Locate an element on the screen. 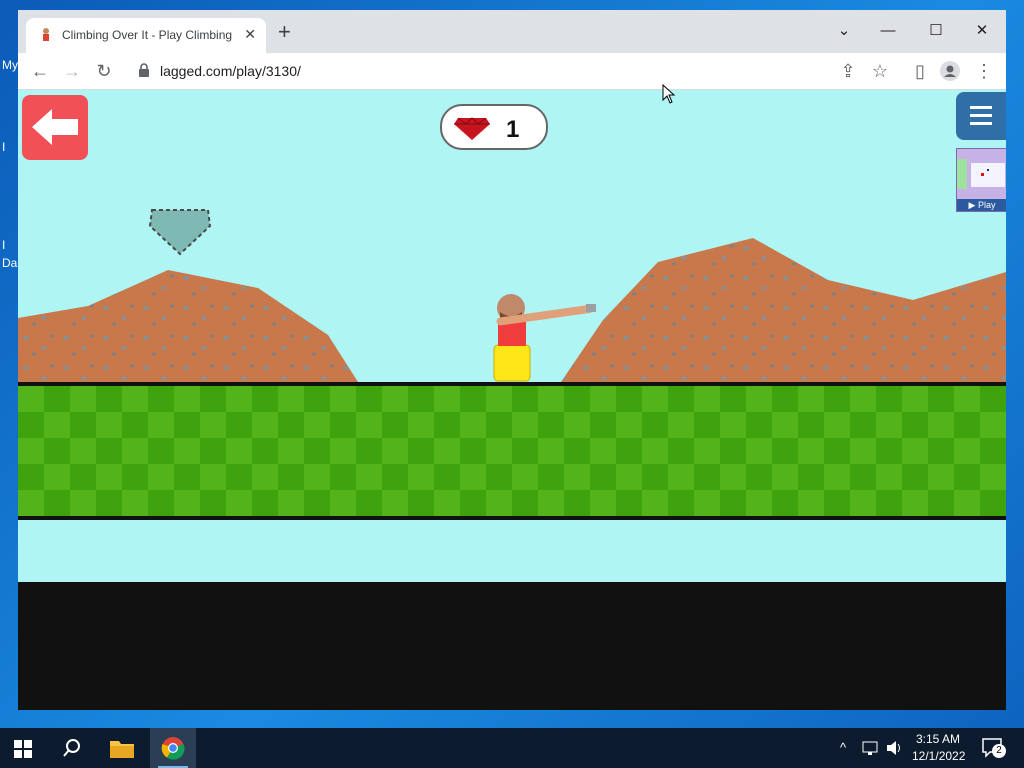 The image size is (1024, 768). tab-title: Climbing Over It - Play Climbing is located at coordinates (147, 35).